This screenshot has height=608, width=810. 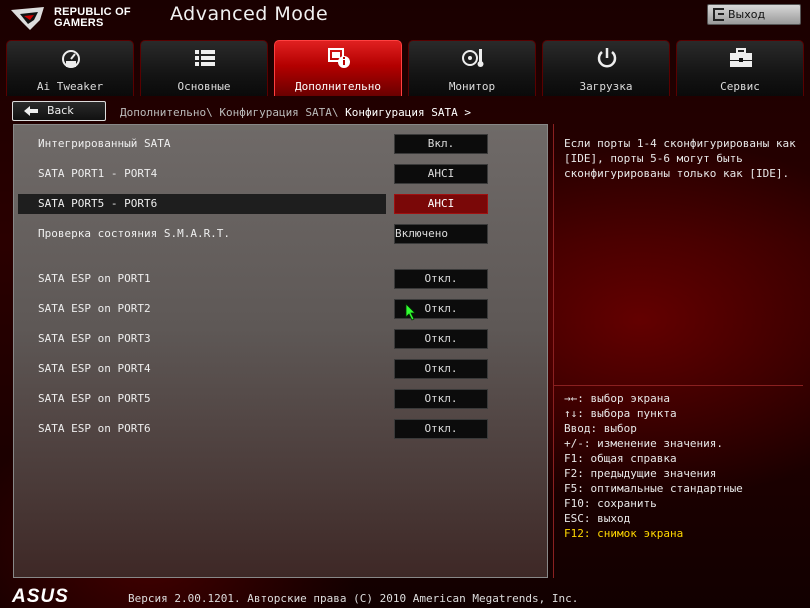 I want to click on mouse-cursor-icon, so click(x=410, y=312).